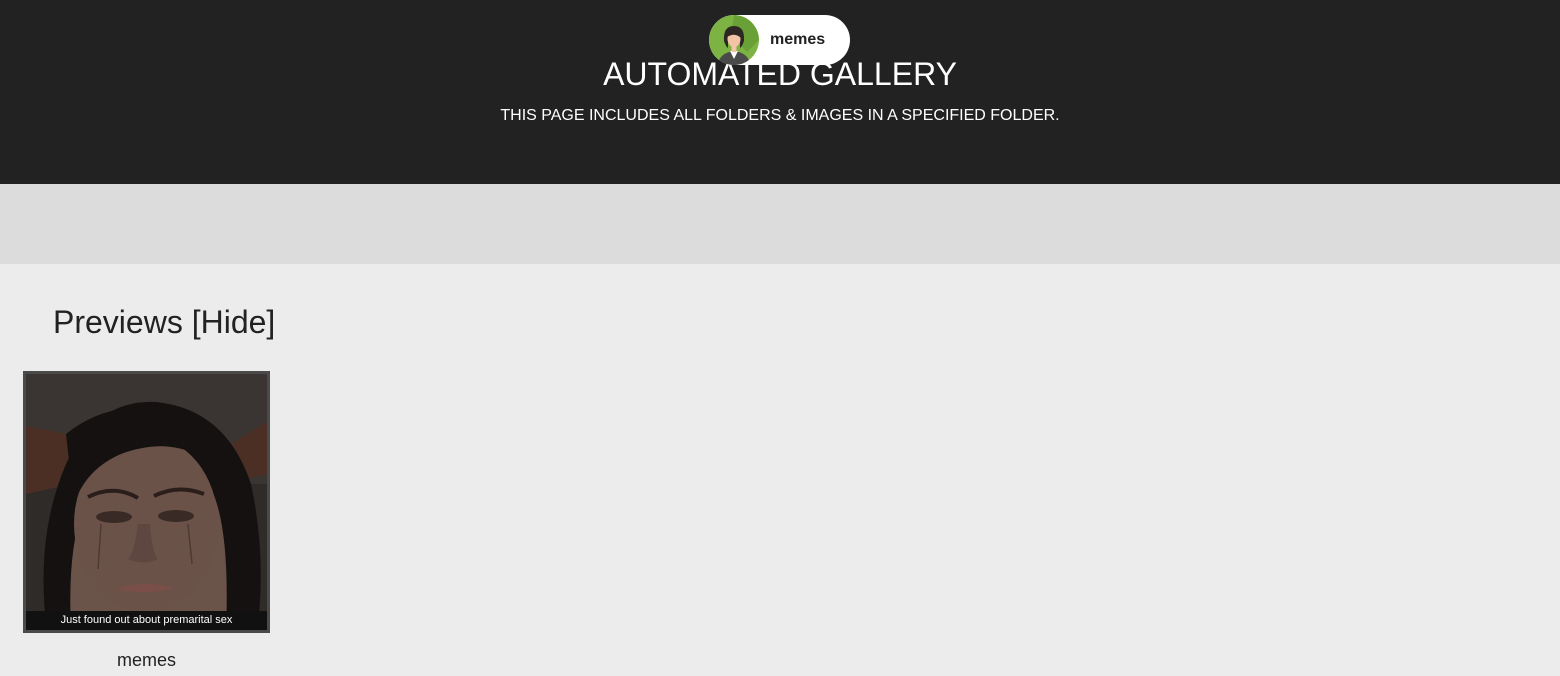 The image size is (1560, 676). I want to click on preview-label: memes, so click(146, 660).